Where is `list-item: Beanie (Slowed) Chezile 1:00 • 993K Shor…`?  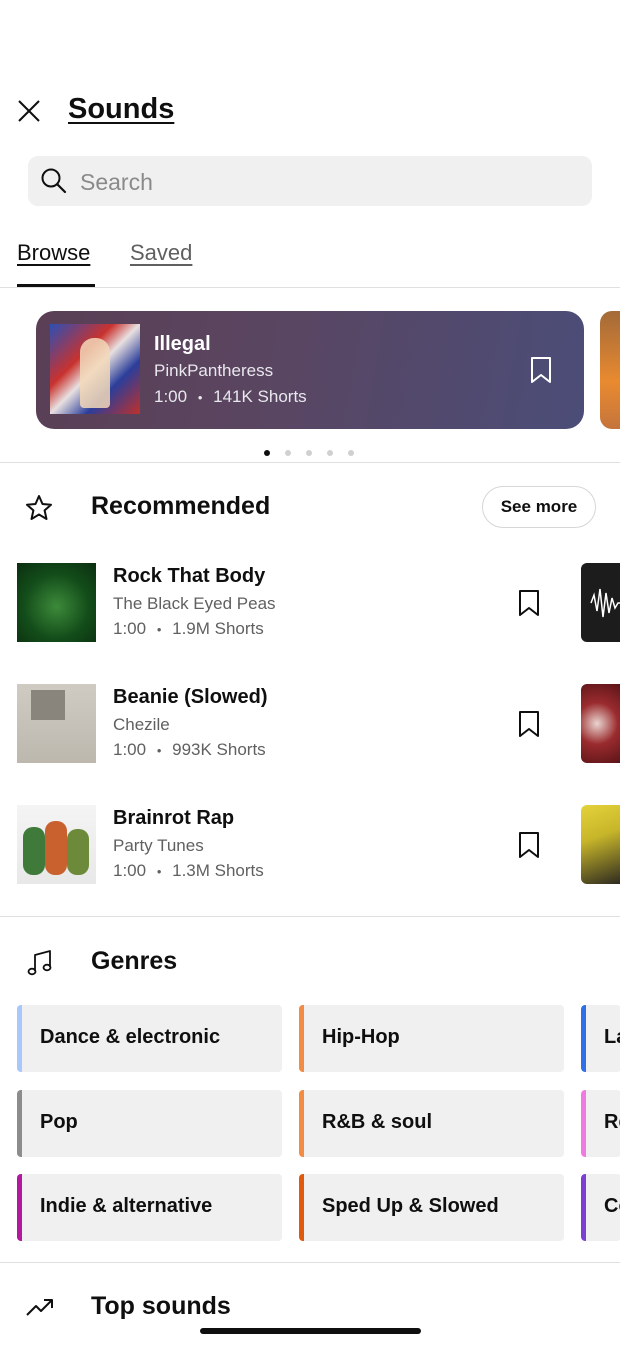
list-item: Beanie (Slowed) Chezile 1:00 • 993K Shor… is located at coordinates (310, 724).